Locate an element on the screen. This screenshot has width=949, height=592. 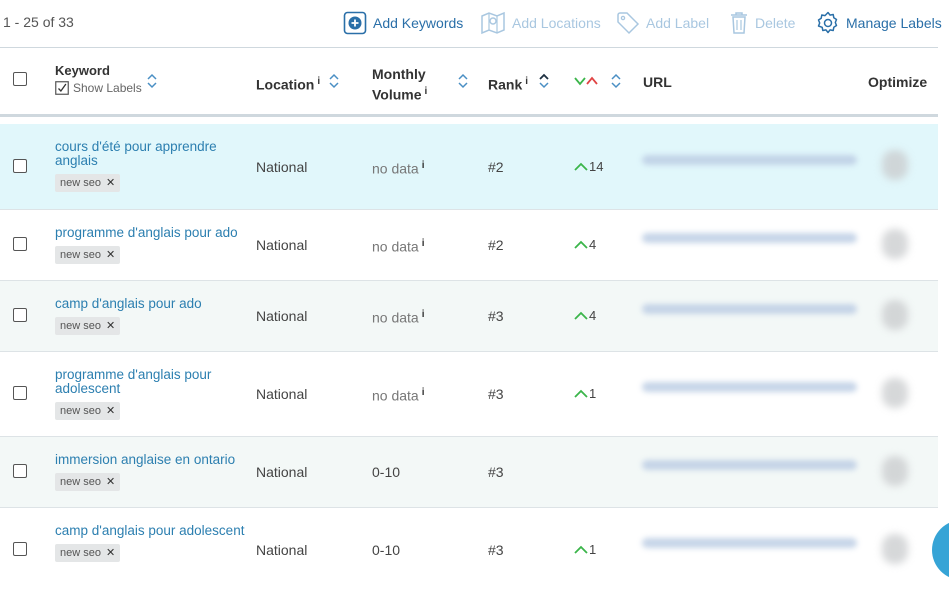
keyword-link: camp d'anglais pour adolescent is located at coordinates (150, 531).